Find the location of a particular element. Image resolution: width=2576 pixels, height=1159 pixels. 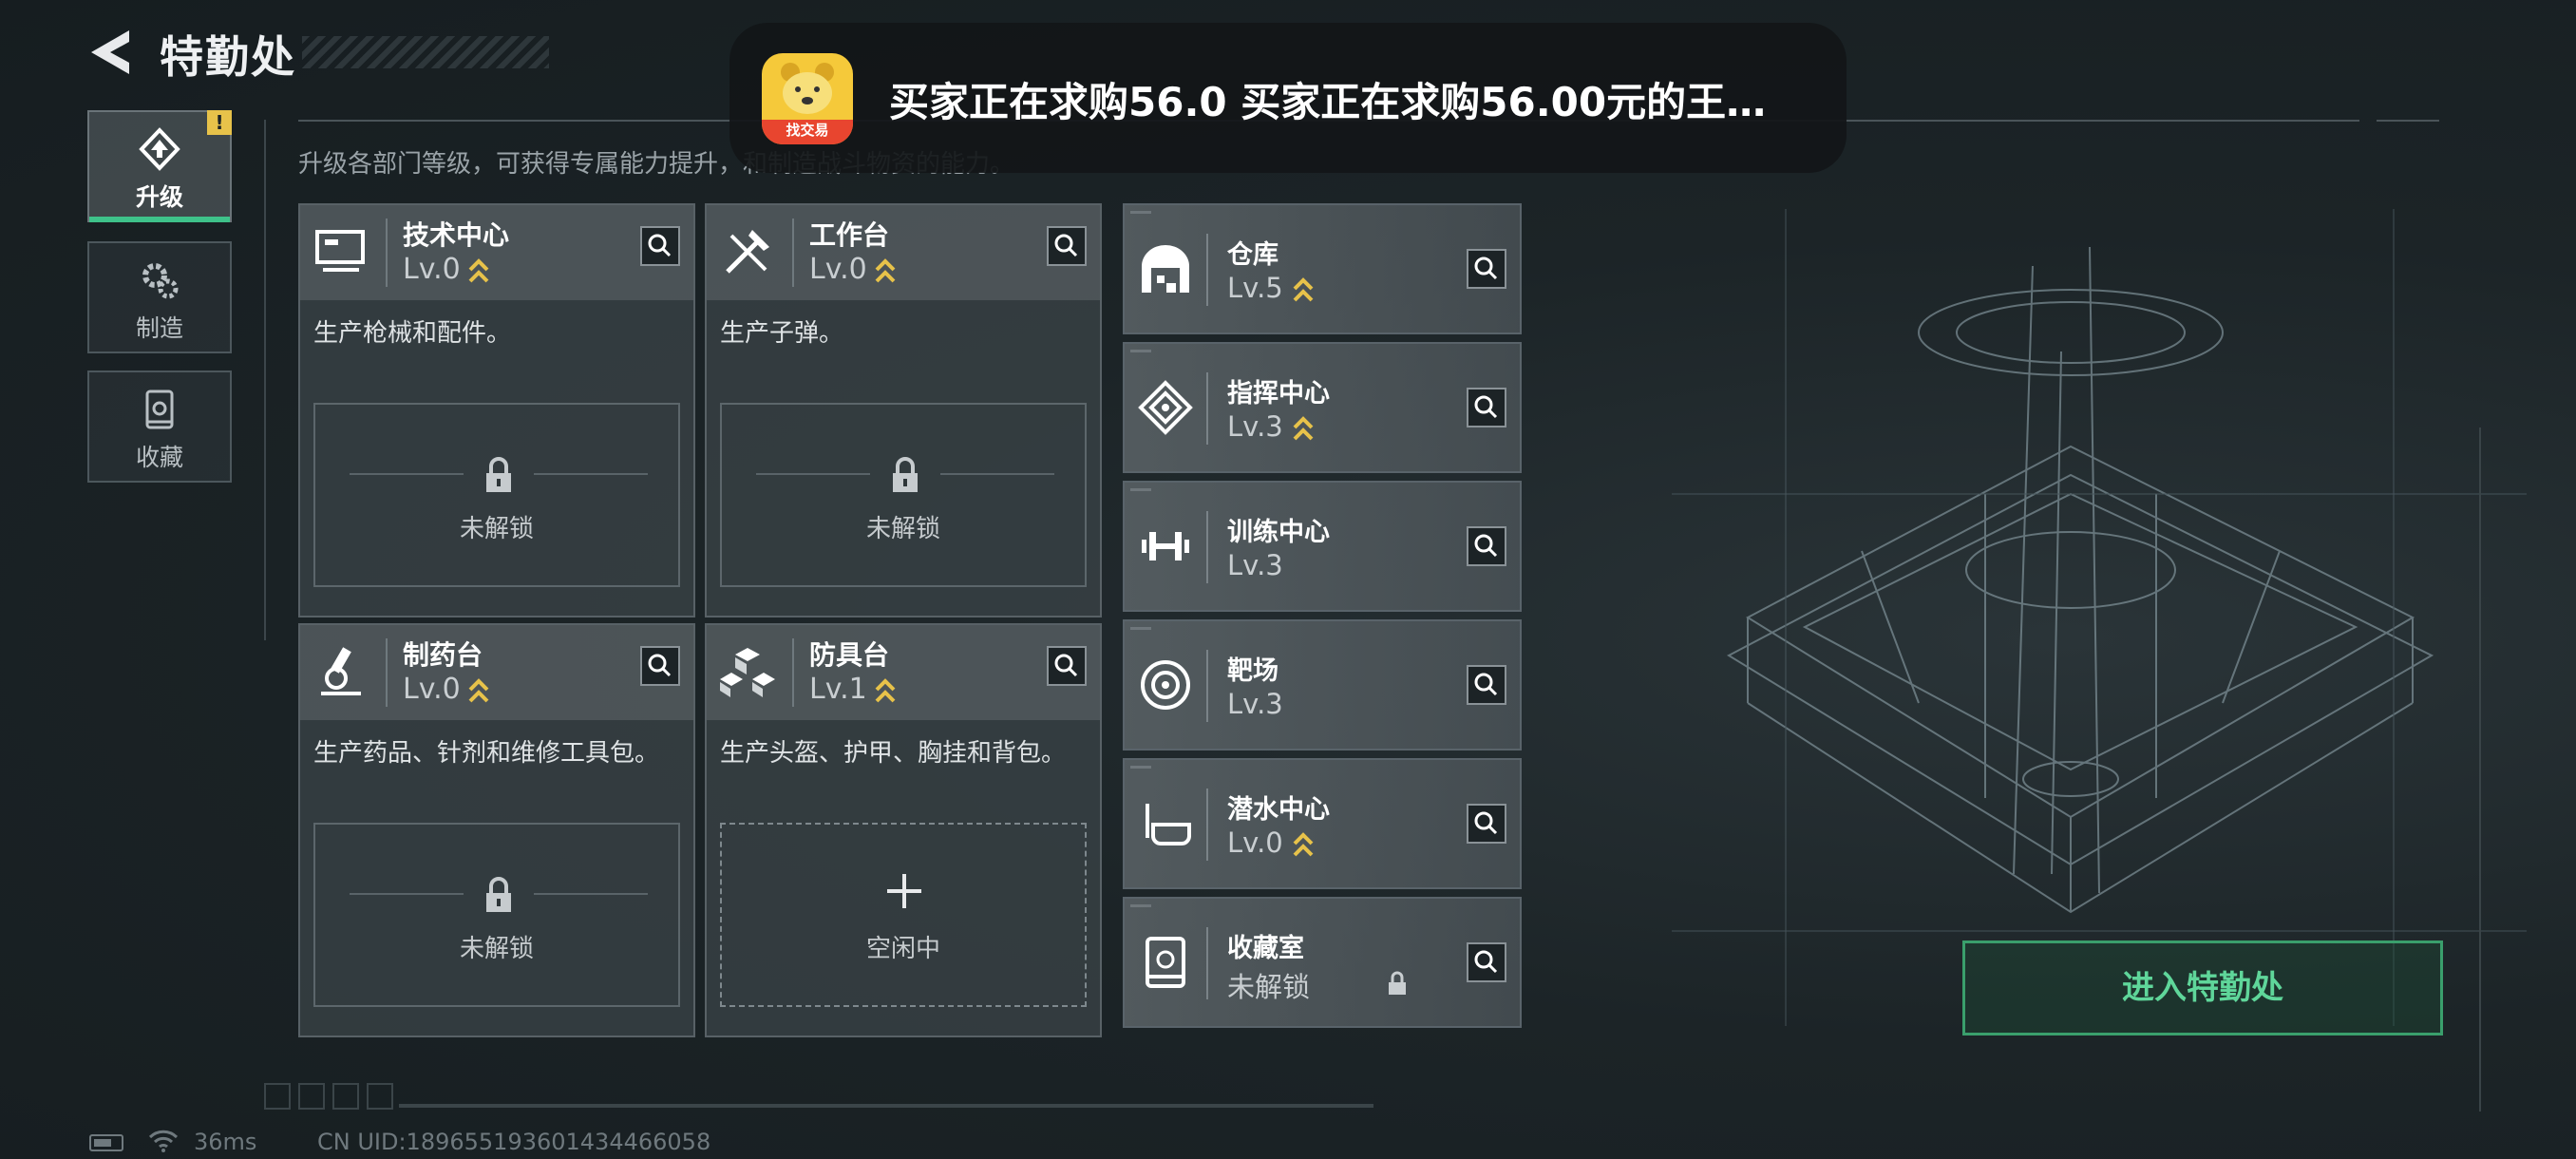

nav-tab-collection: 收藏 is located at coordinates (159, 426).